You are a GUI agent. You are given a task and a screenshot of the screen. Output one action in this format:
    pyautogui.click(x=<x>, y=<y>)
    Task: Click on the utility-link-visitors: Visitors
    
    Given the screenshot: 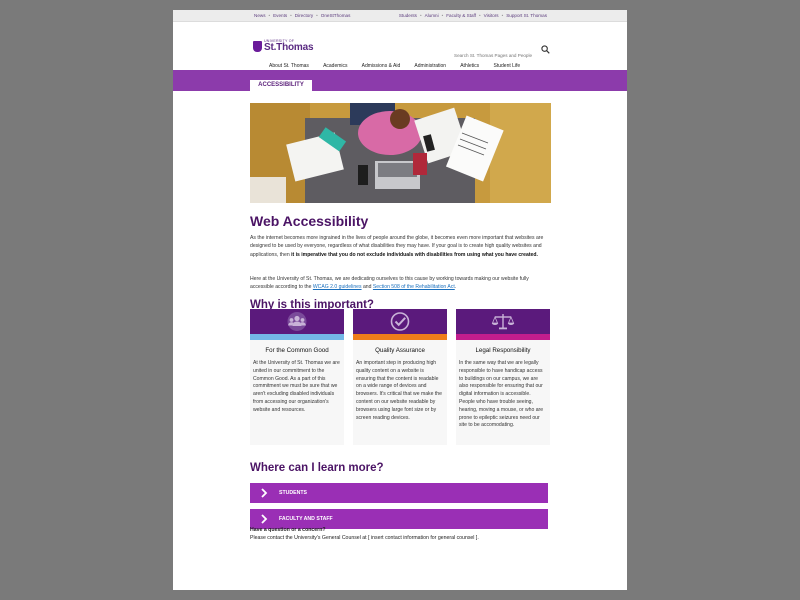 What is the action you would take?
    pyautogui.click(x=491, y=15)
    